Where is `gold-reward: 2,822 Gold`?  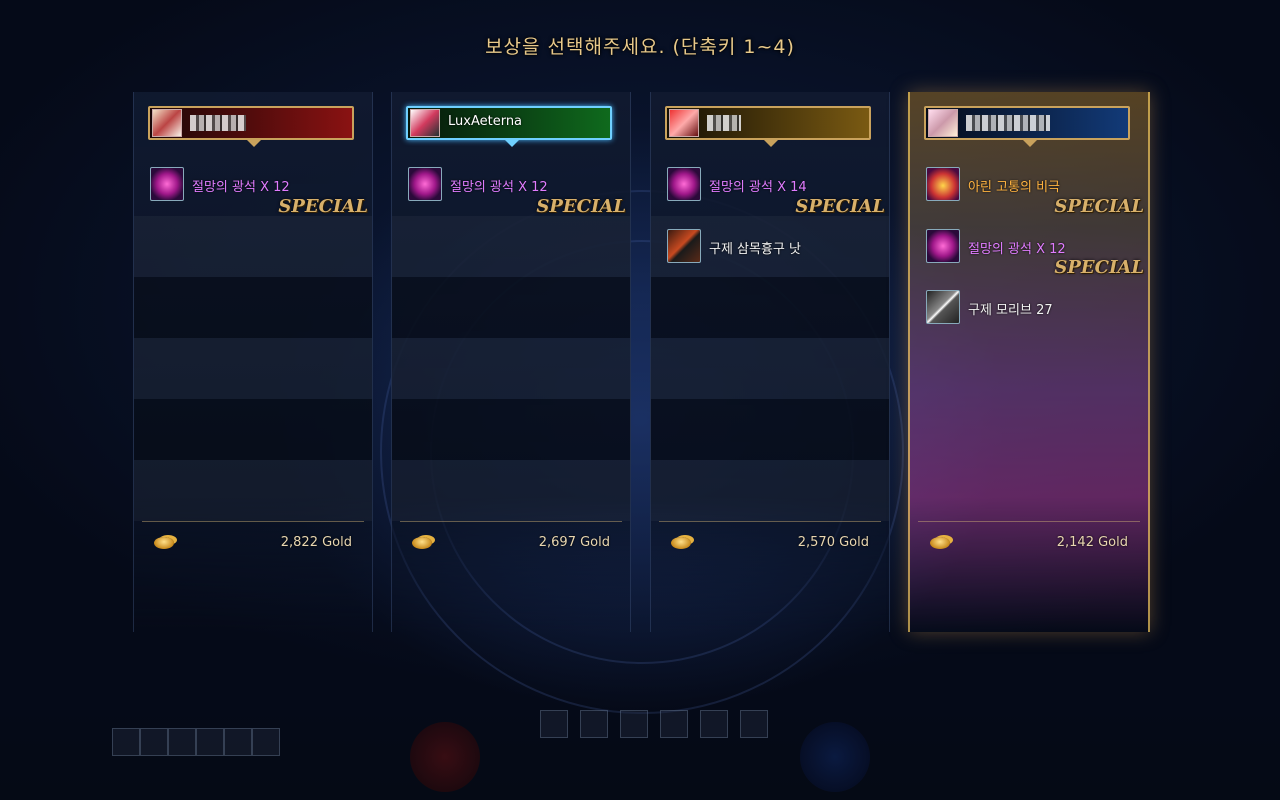 gold-reward: 2,822 Gold is located at coordinates (251, 544).